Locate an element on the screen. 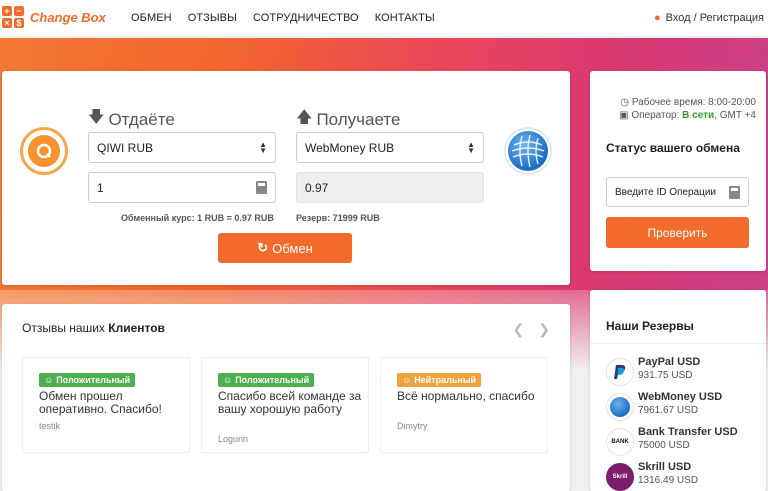 This screenshot has width=768, height=491. reserve-amount: 7961.67 USD is located at coordinates (668, 410).